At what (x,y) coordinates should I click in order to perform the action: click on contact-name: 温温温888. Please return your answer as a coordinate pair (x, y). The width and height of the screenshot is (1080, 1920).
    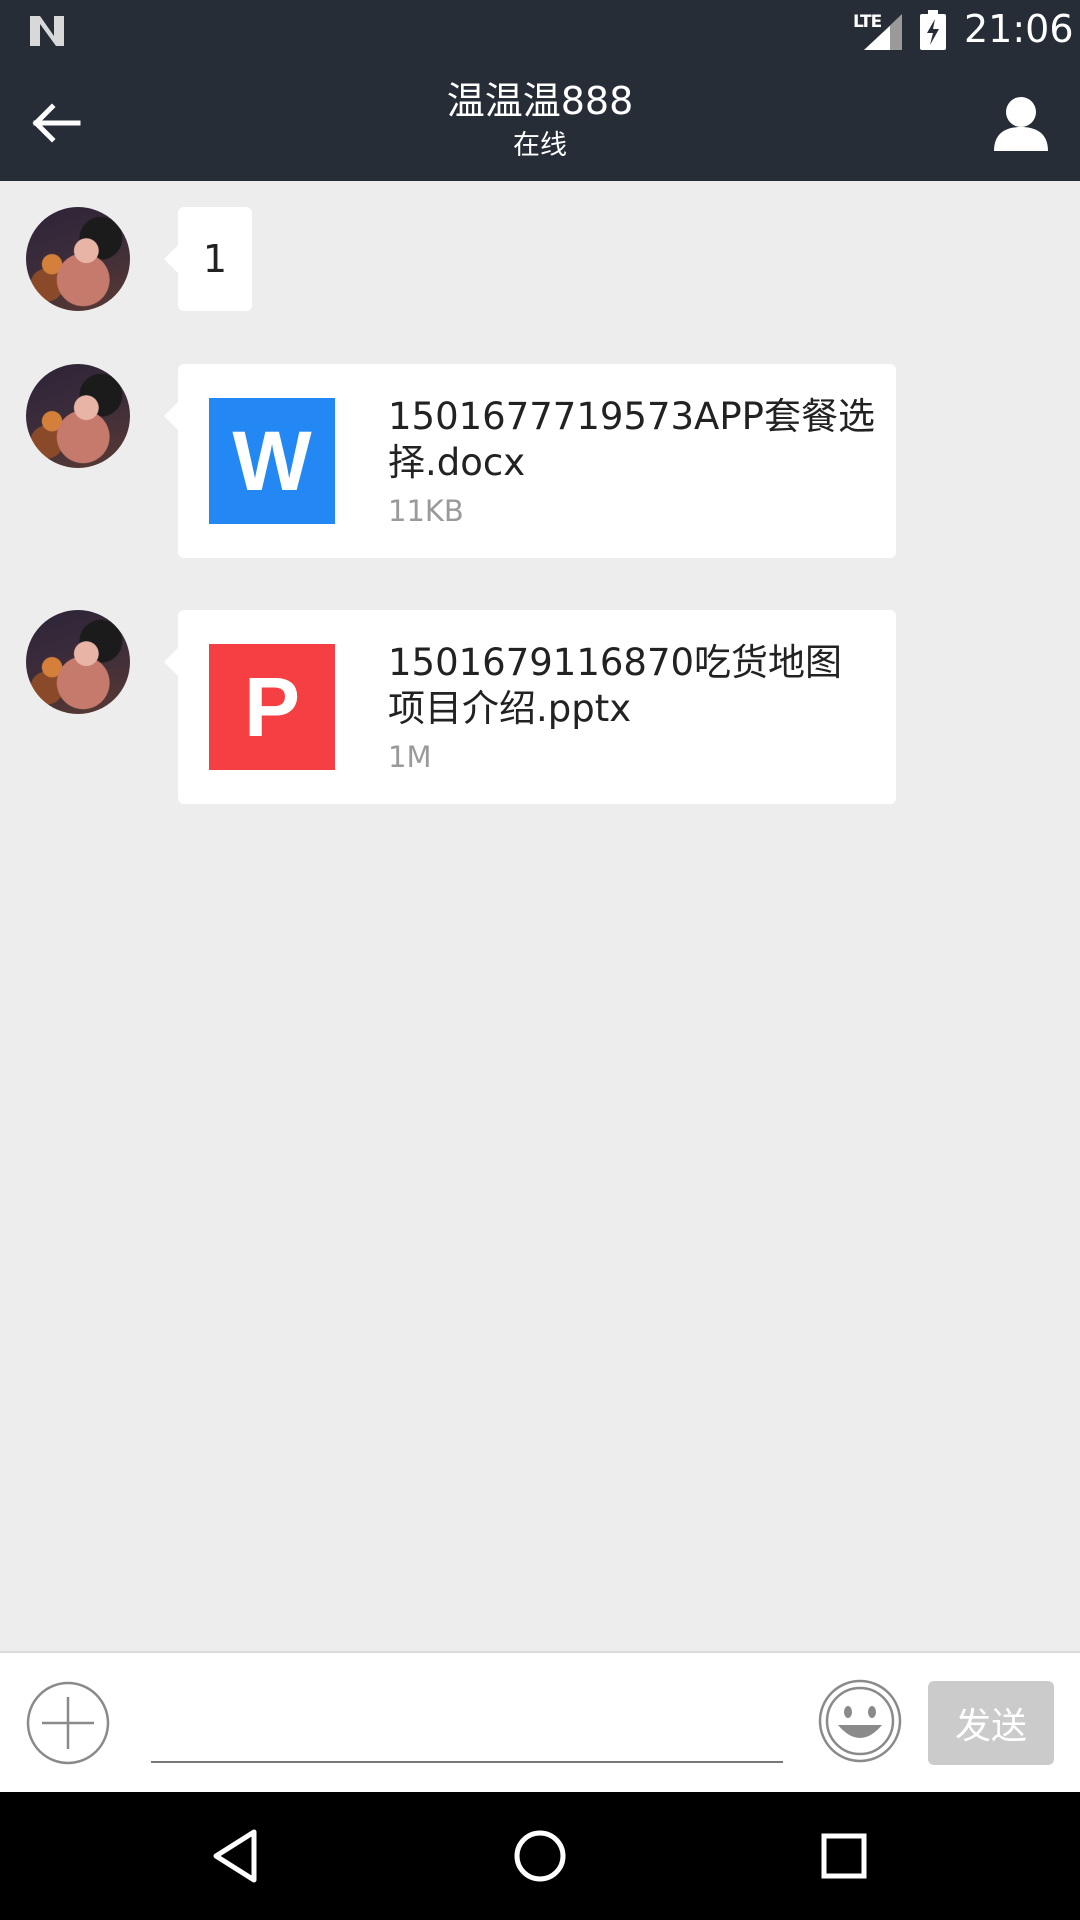
    Looking at the image, I should click on (540, 101).